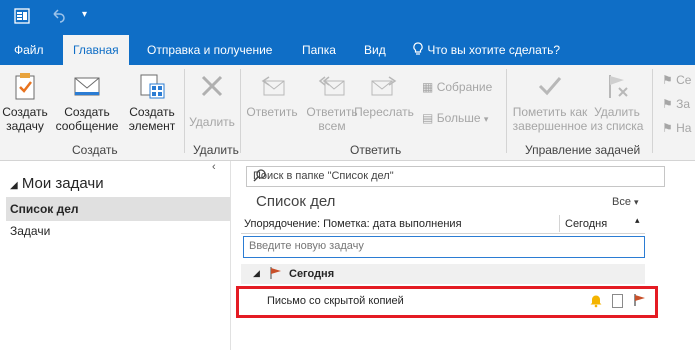  I want to click on task-title: Письмо со скрытой копией, so click(335, 301).